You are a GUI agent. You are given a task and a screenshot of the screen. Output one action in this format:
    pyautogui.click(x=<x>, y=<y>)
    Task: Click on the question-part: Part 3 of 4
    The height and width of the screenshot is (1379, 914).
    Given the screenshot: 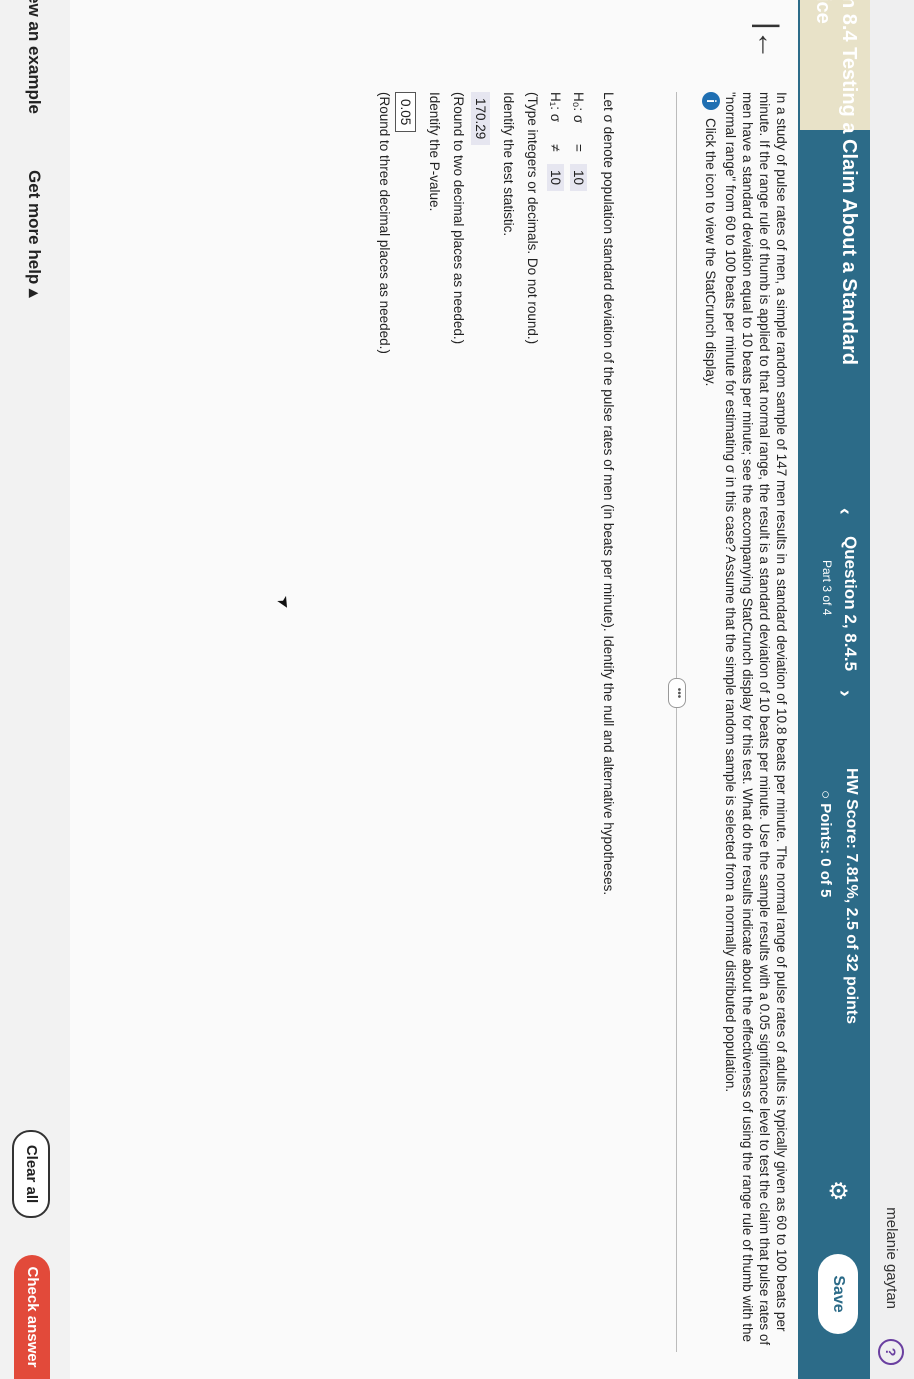 What is the action you would take?
    pyautogui.click(x=827, y=588)
    